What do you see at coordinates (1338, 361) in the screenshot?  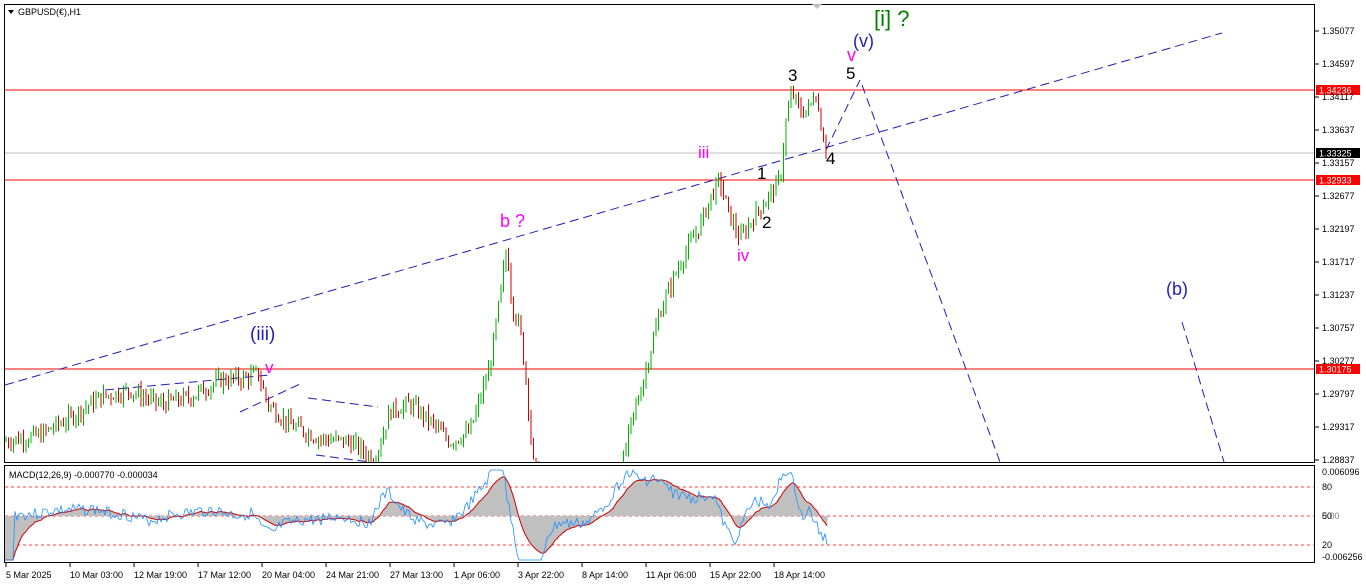 I see `price-tick-label: 1.30277` at bounding box center [1338, 361].